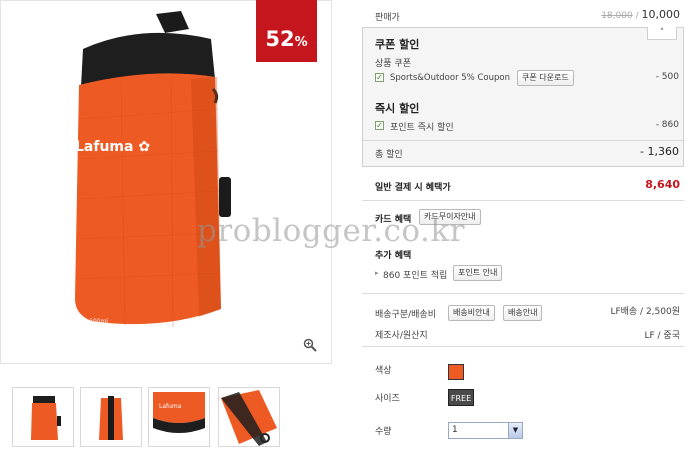 Image resolution: width=700 pixels, height=453 pixels. What do you see at coordinates (523, 140) in the screenshot?
I see `box-divider` at bounding box center [523, 140].